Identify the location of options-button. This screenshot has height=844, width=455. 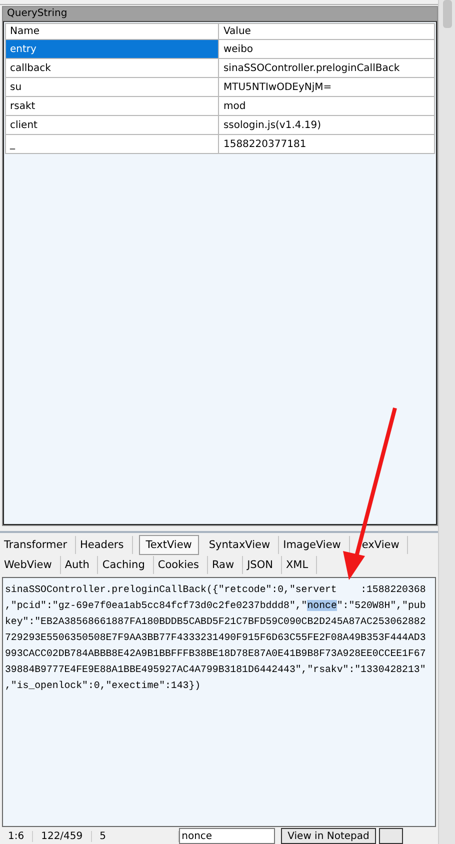
(391, 836).